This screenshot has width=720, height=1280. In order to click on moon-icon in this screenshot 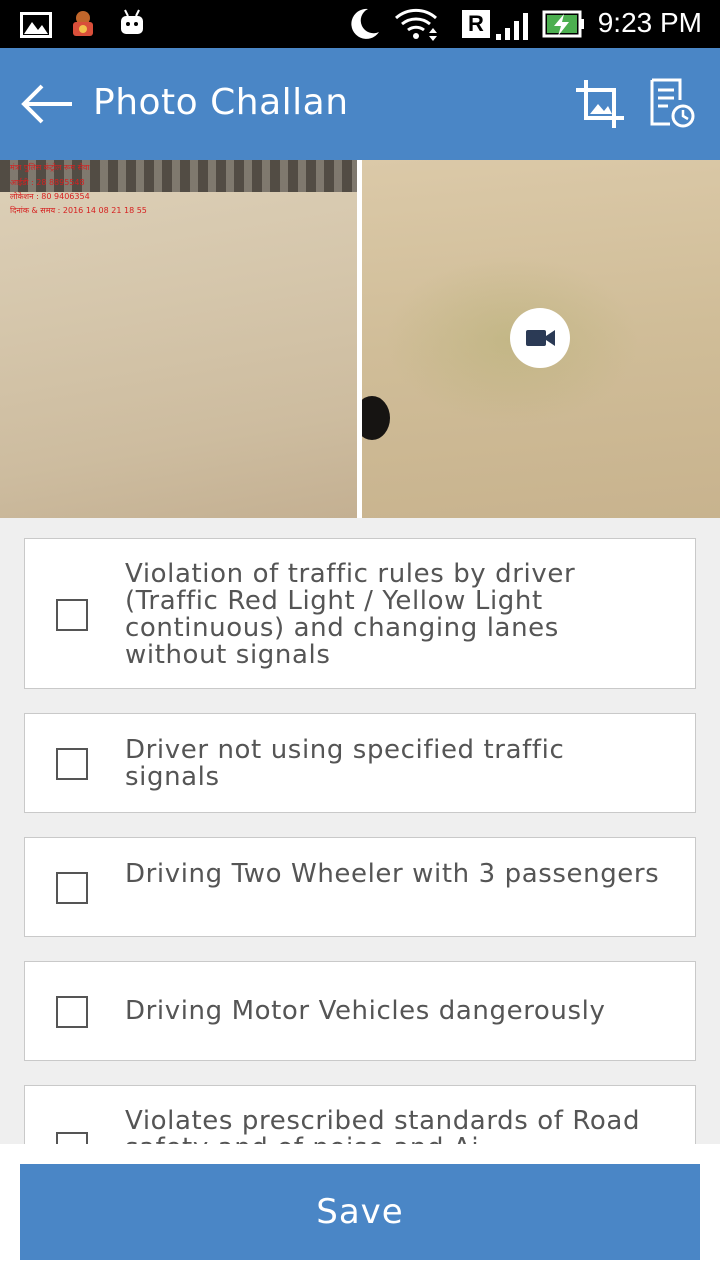, I will do `click(365, 23)`.